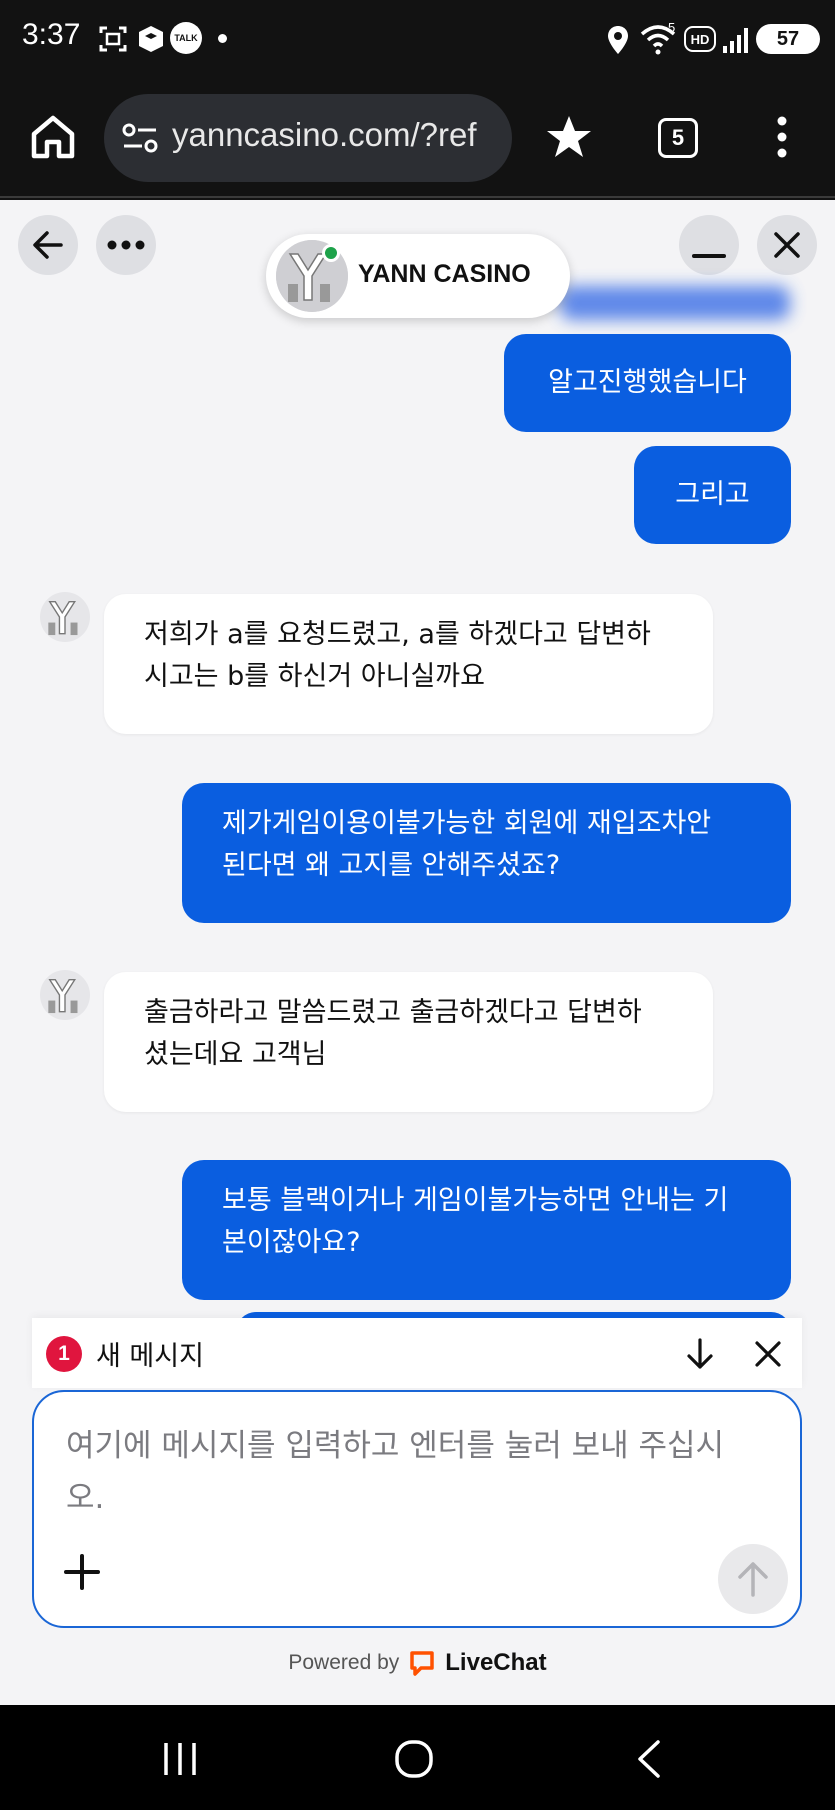 The height and width of the screenshot is (1810, 835). I want to click on hd-label: HD, so click(700, 39).